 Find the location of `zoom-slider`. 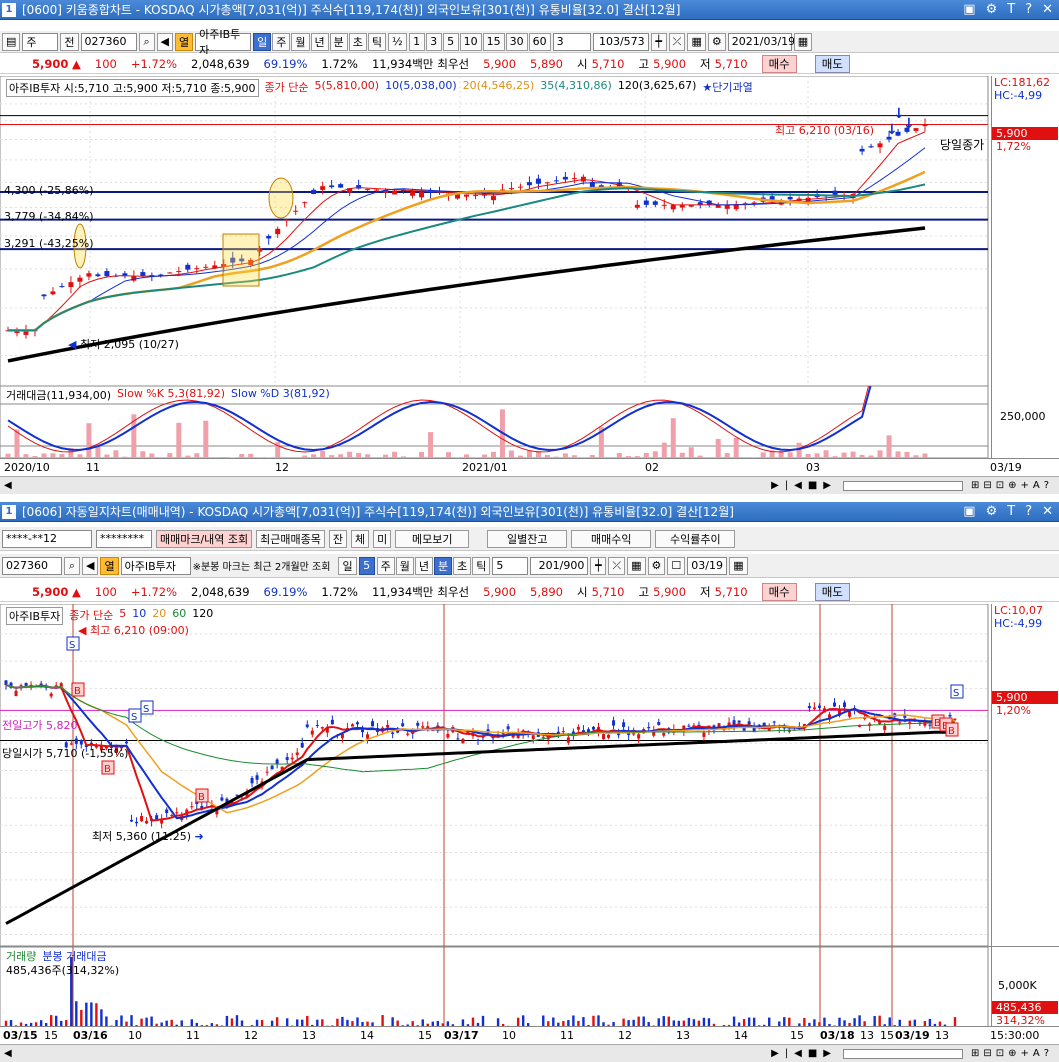

zoom-slider is located at coordinates (902, 485).